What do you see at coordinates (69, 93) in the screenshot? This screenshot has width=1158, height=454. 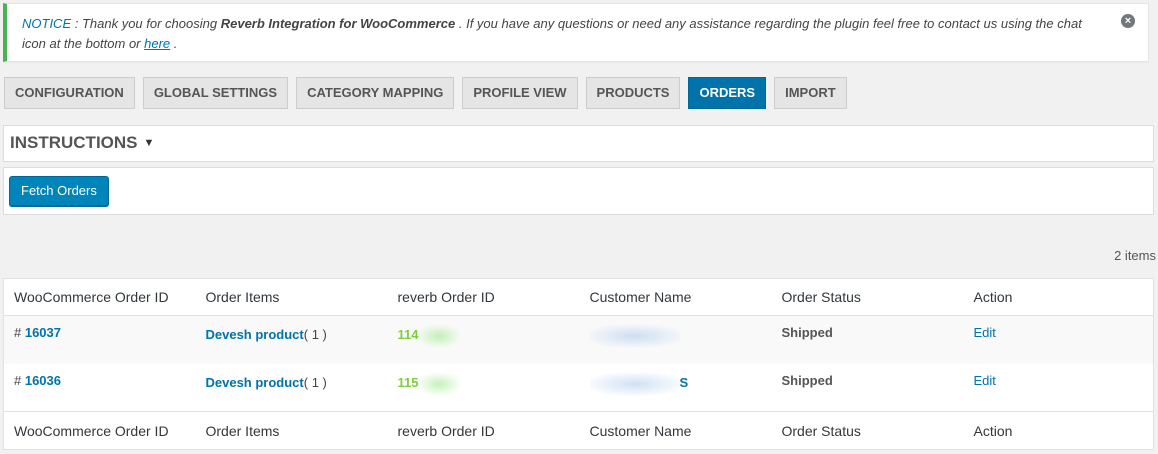 I see `tab-configuration: CONFIGURATION` at bounding box center [69, 93].